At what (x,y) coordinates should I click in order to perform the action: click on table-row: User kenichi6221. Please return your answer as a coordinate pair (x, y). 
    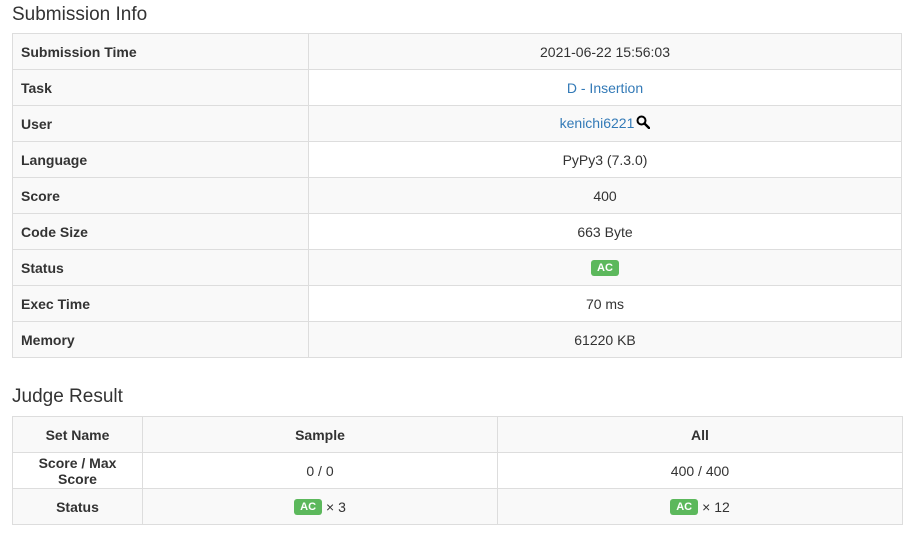
    Looking at the image, I should click on (457, 123).